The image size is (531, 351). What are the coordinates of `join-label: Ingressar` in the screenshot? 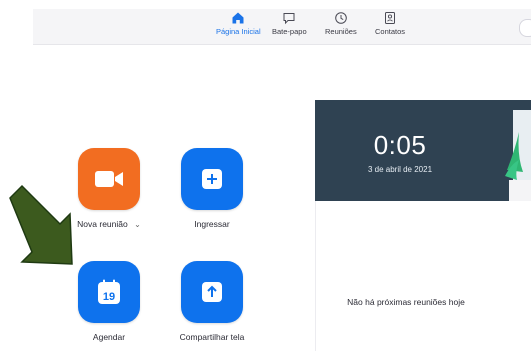 It's located at (212, 224).